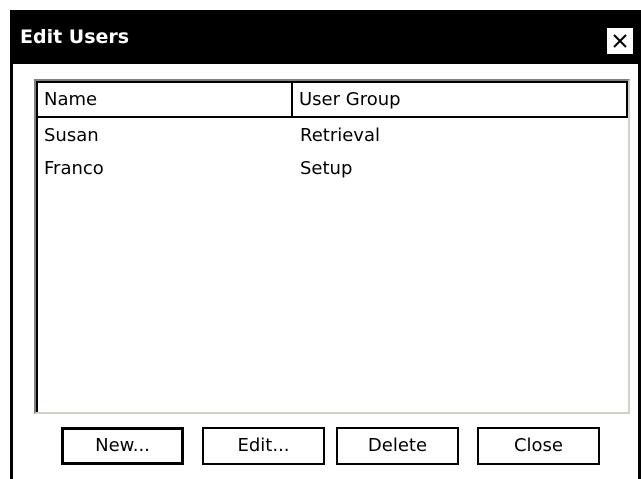 The height and width of the screenshot is (479, 641). What do you see at coordinates (340, 135) in the screenshot?
I see `user-group: Retrieval` at bounding box center [340, 135].